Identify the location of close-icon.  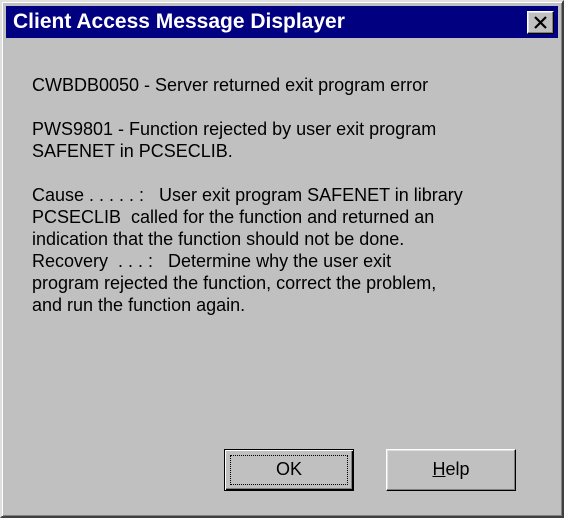
(540, 22).